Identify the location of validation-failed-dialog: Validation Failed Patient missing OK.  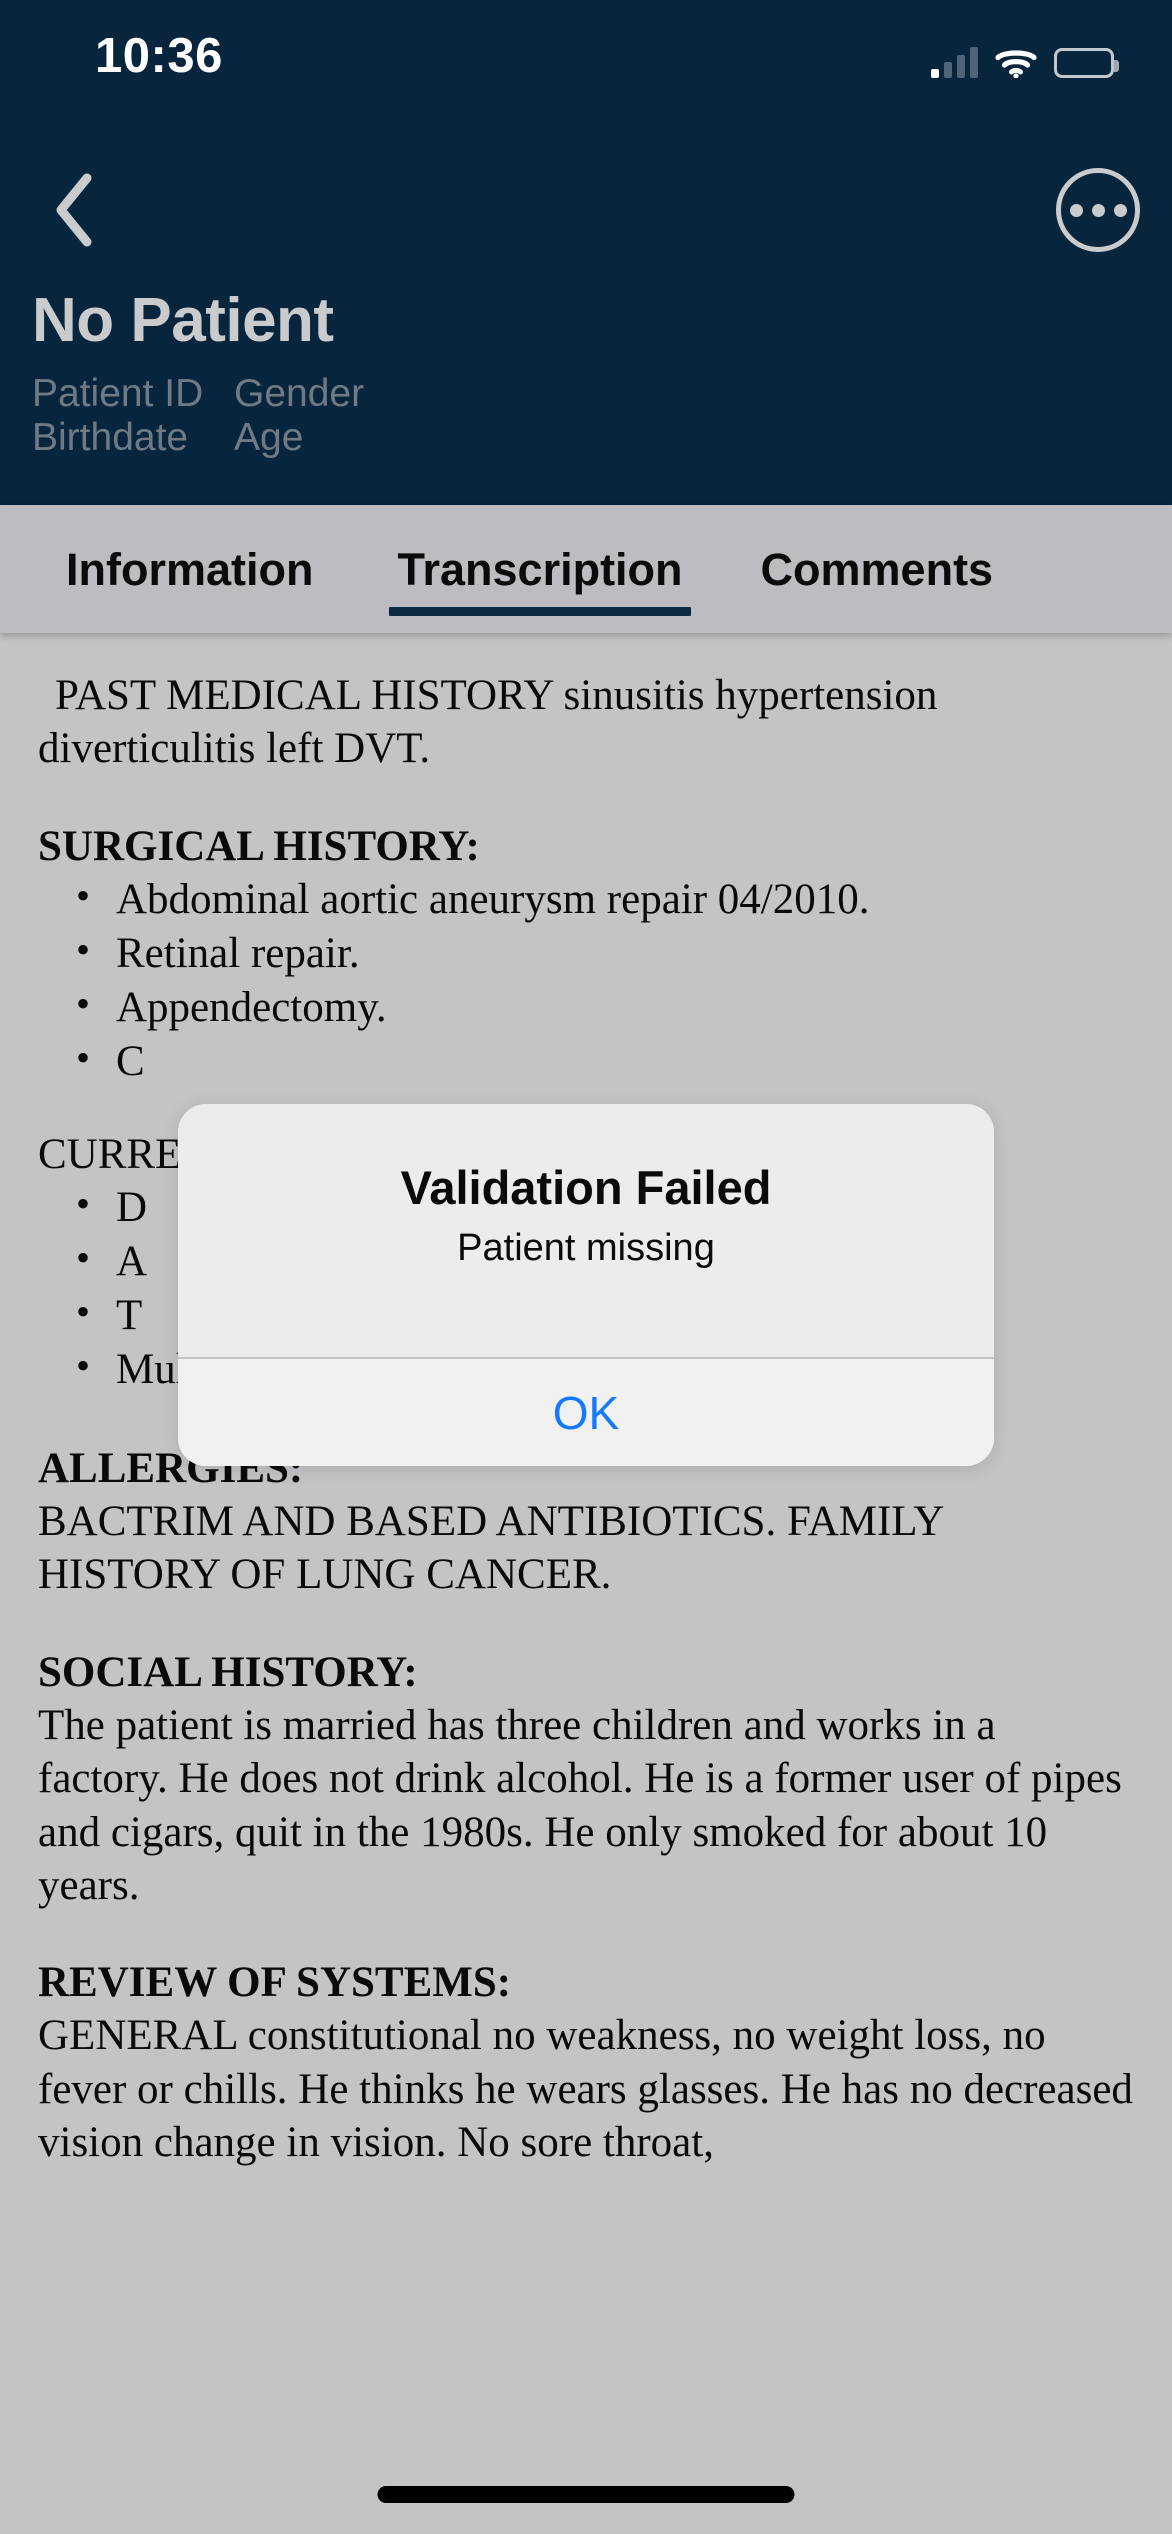
(586, 1285).